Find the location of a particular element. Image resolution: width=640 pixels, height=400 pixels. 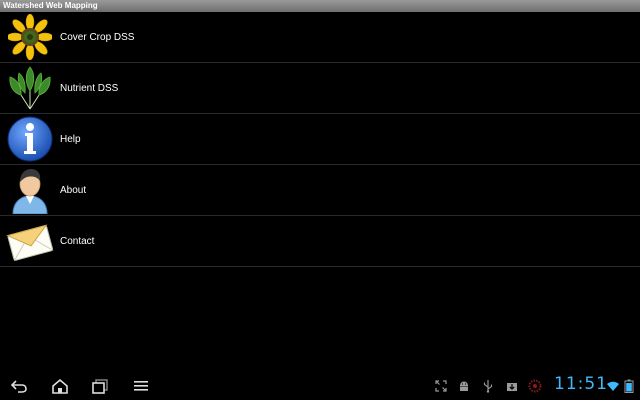

home-icon is located at coordinates (60, 386).